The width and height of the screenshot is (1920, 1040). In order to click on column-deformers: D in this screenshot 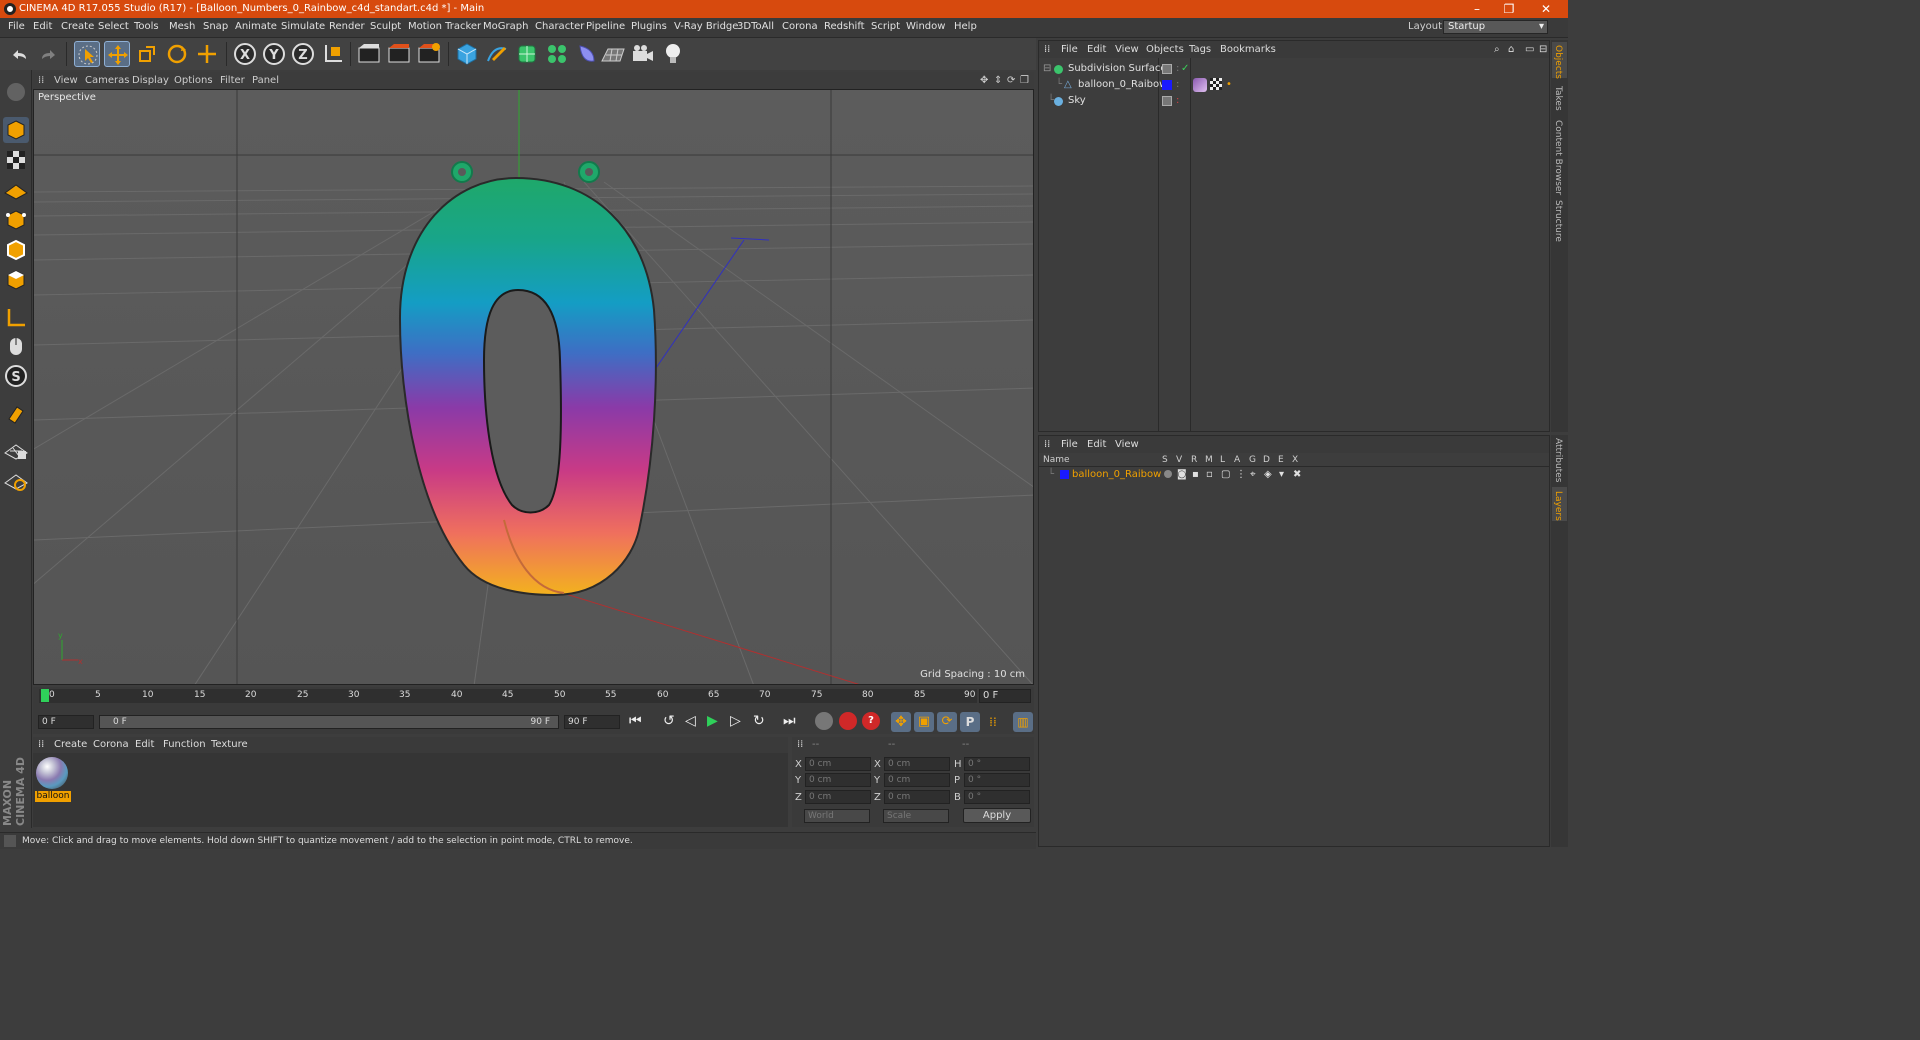, I will do `click(1266, 460)`.